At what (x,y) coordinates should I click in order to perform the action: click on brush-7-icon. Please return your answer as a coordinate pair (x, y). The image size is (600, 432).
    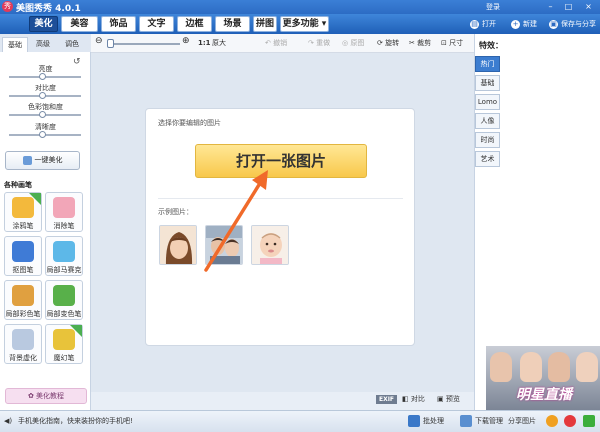
    Looking at the image, I should click on (23, 339).